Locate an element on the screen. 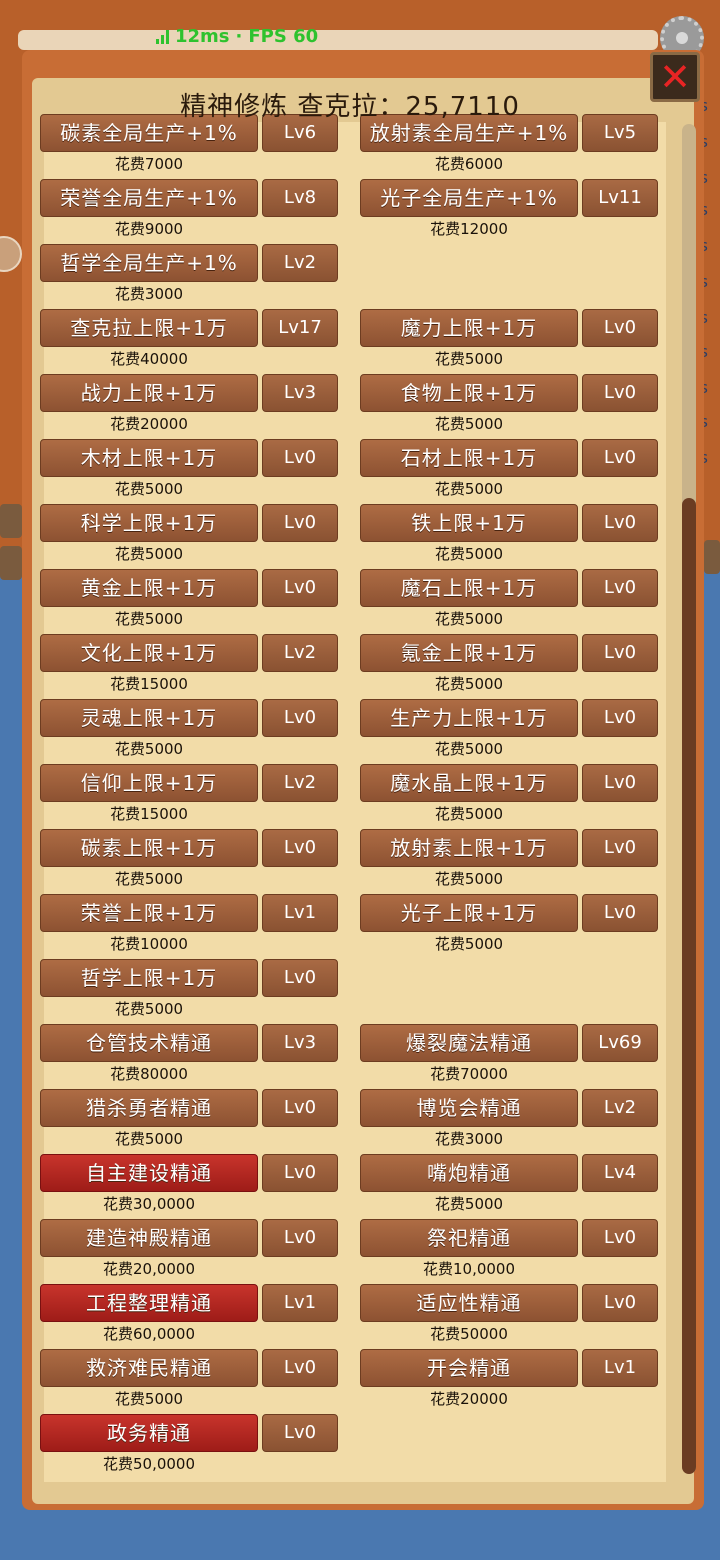 The image size is (720, 1560). upgrade-button: 食物上限+1万 is located at coordinates (469, 393).